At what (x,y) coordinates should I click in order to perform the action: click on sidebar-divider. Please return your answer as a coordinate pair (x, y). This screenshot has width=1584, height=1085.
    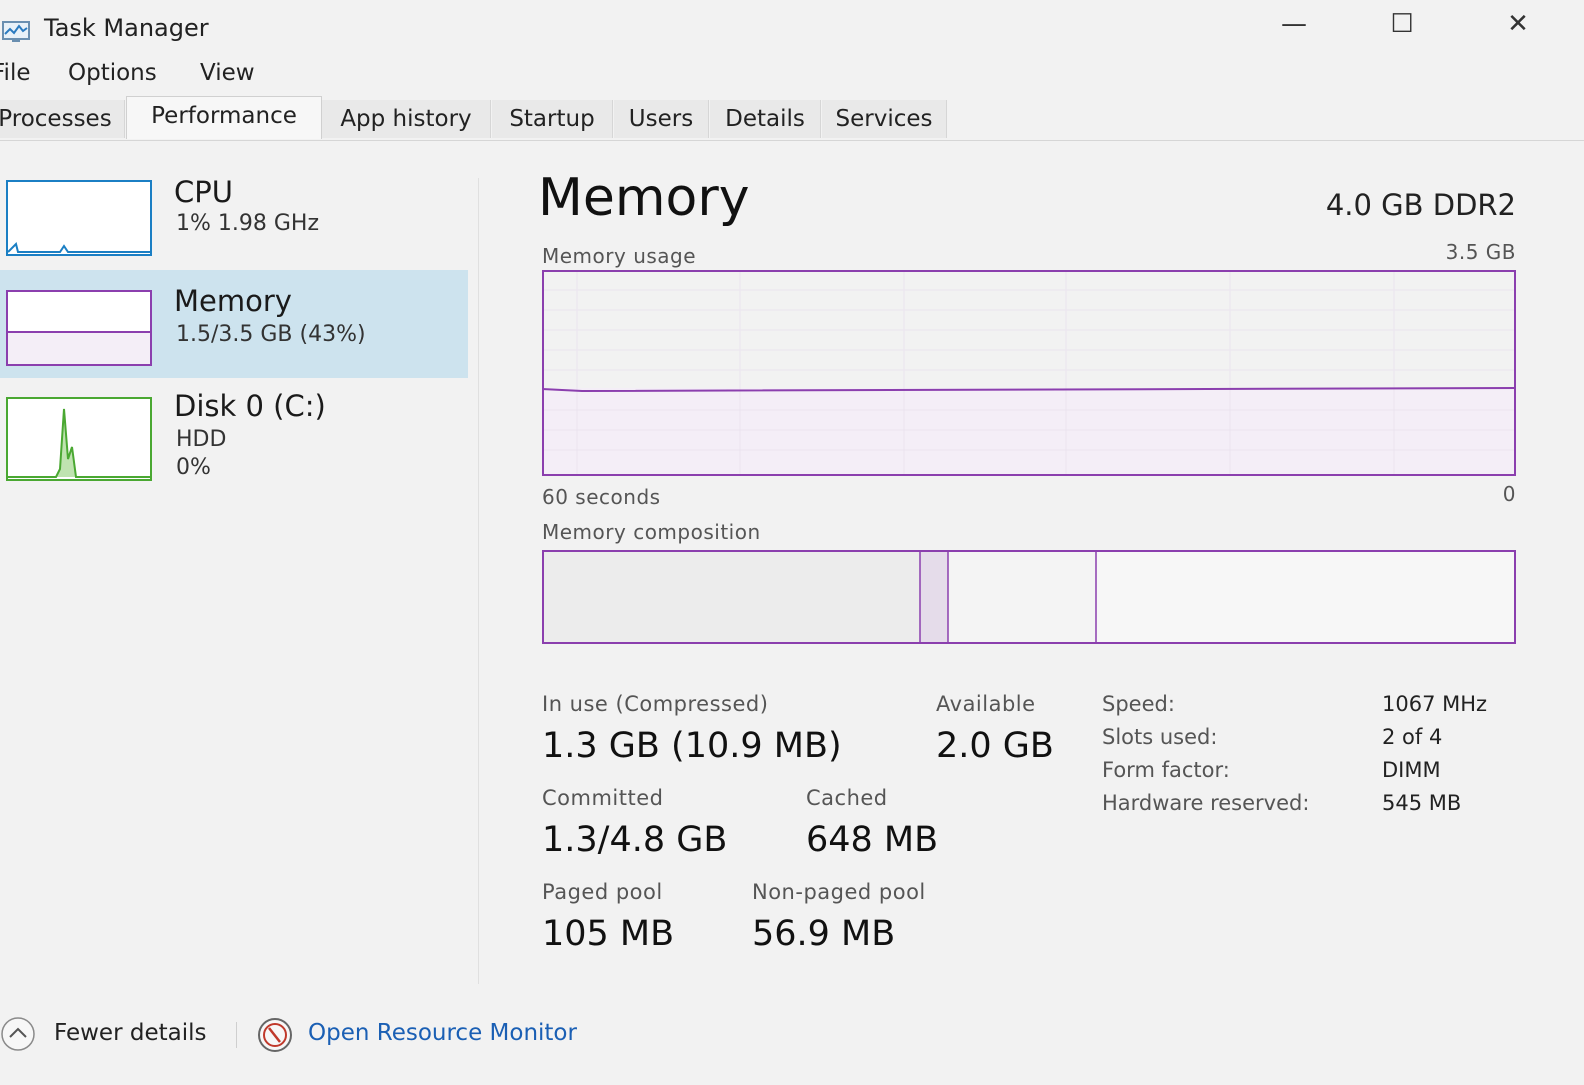
    Looking at the image, I should click on (478, 581).